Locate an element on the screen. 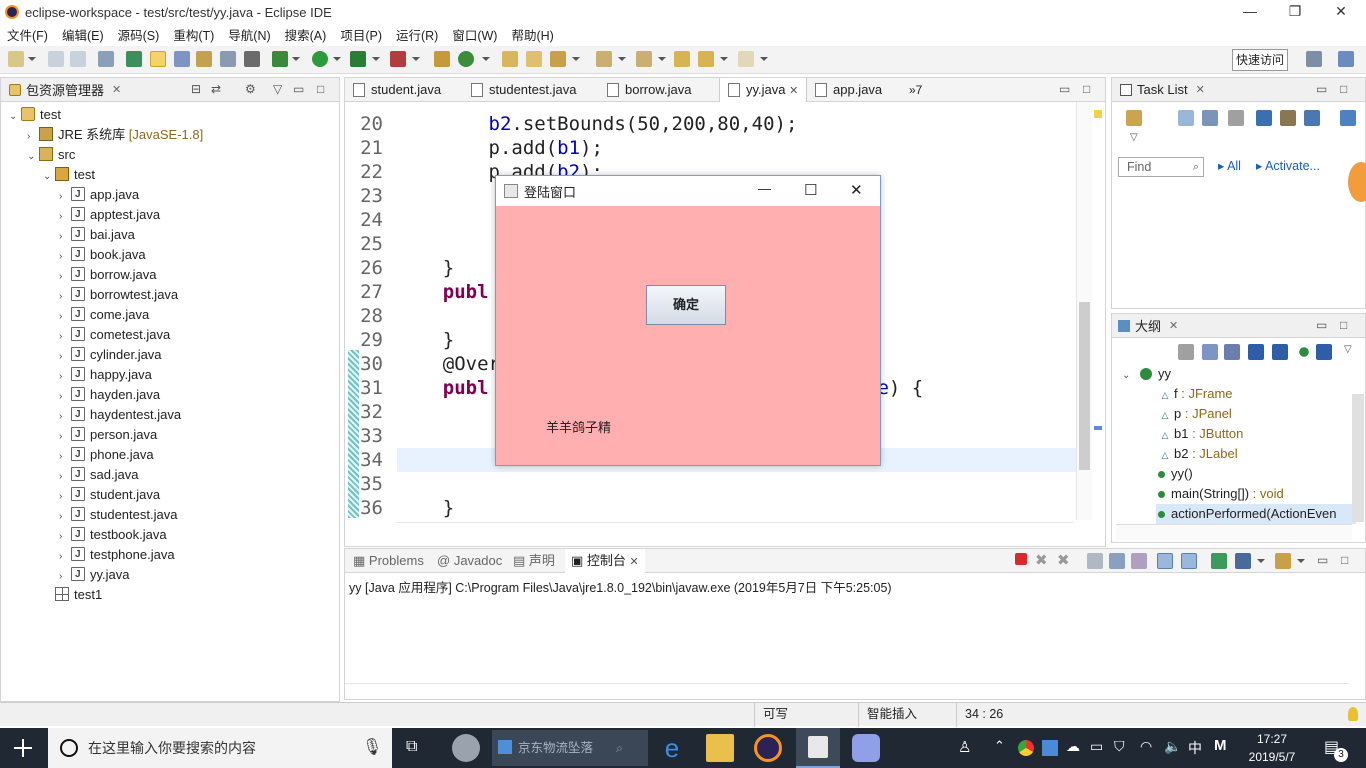 The height and width of the screenshot is (768, 1366). focus-icon is located at coordinates (1264, 118).